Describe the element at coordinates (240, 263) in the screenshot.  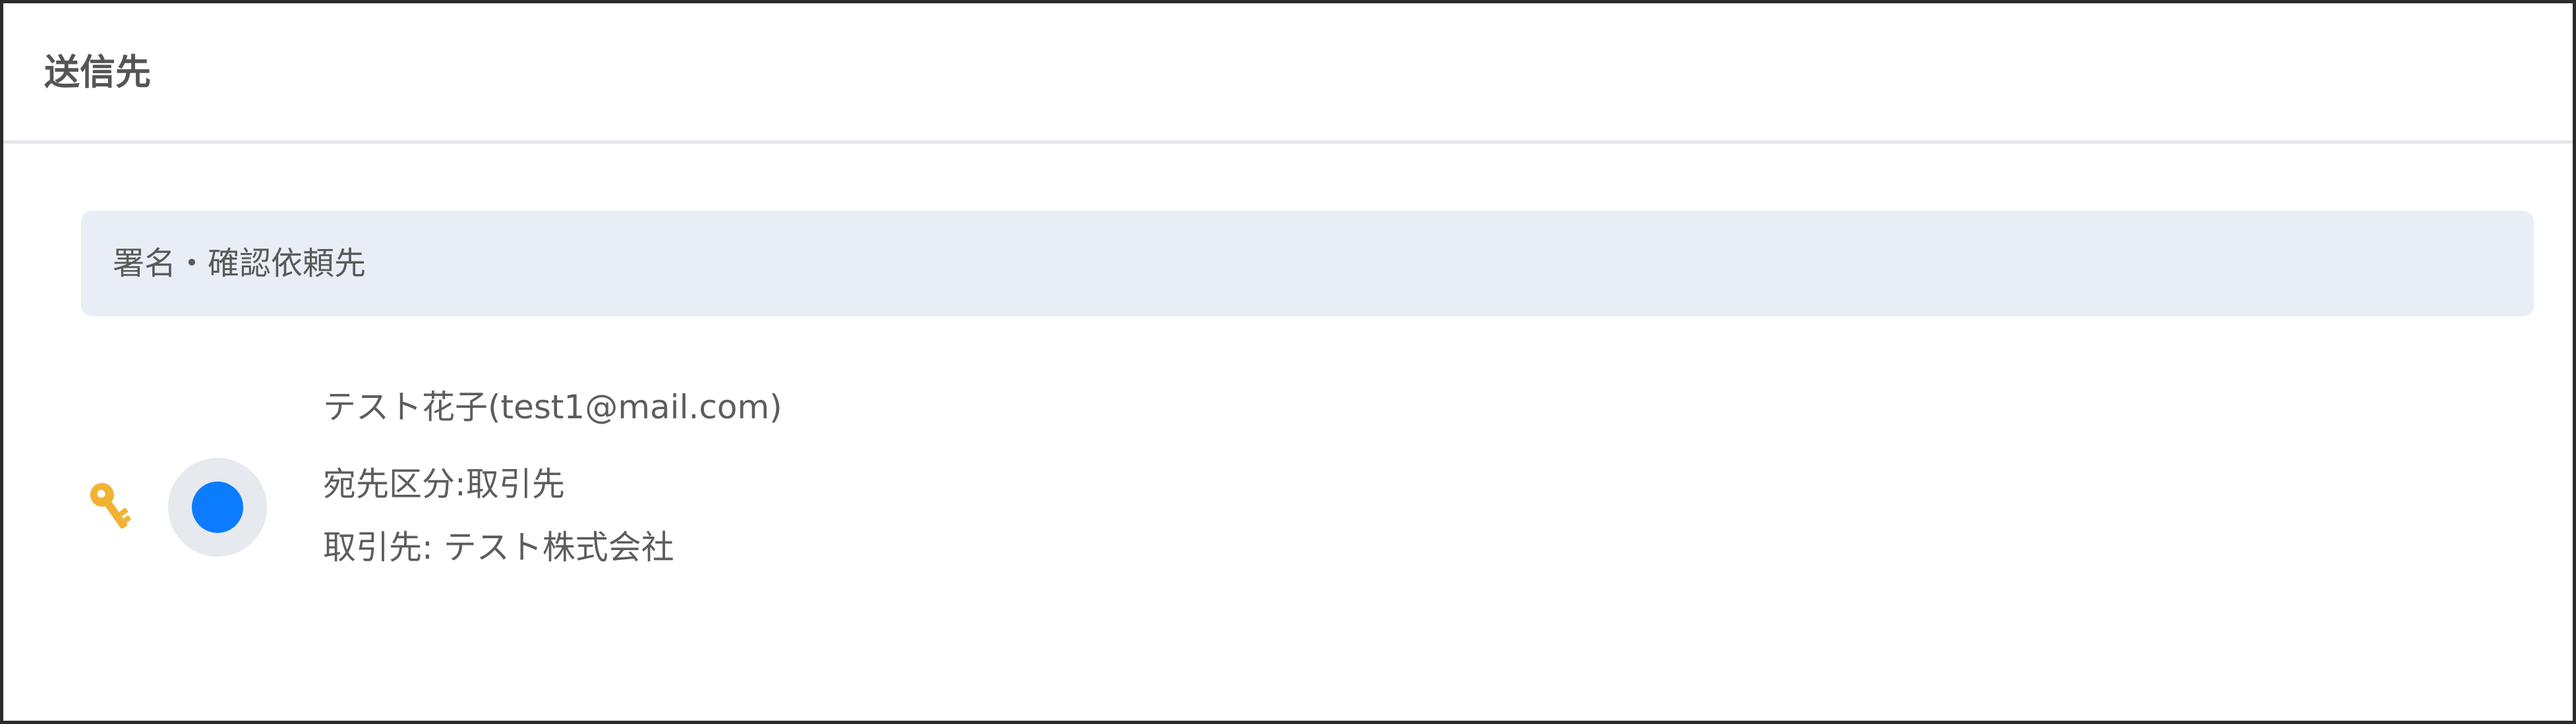
I see `section-label: 署名・確認依頼先` at that location.